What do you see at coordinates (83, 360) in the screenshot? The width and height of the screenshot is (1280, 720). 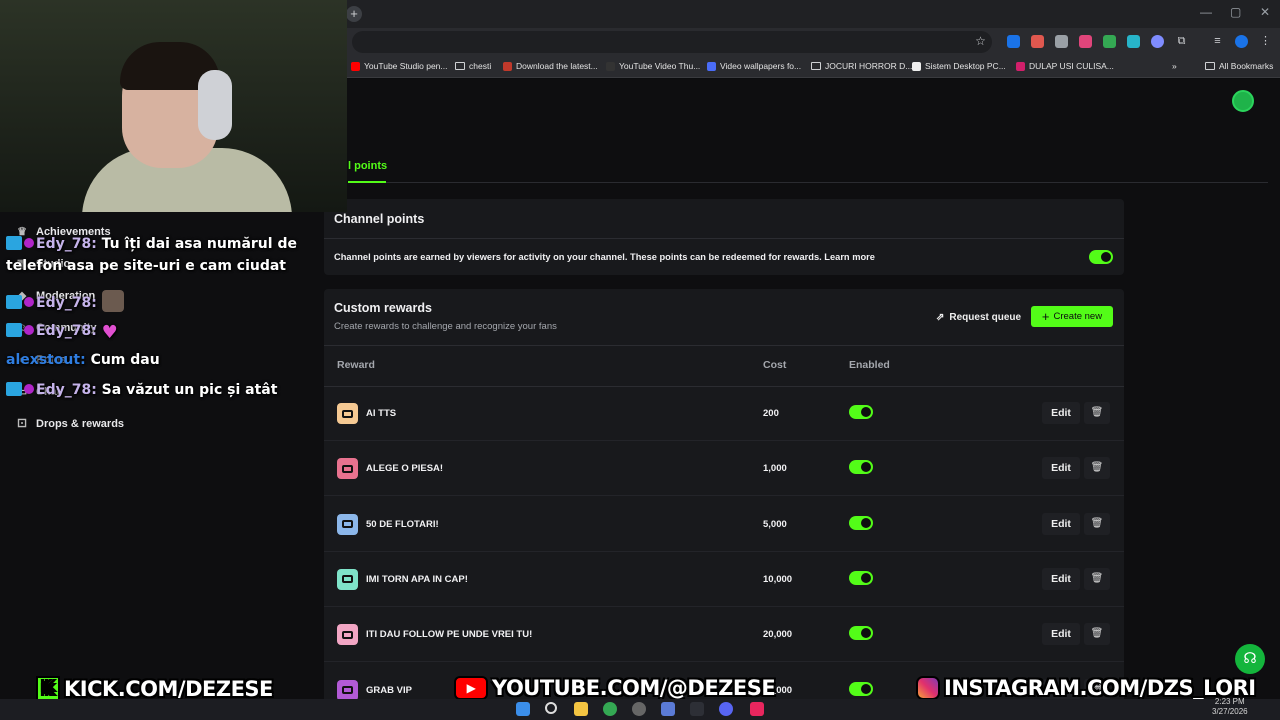 I see `chat-message: alexstout: Cum dau` at bounding box center [83, 360].